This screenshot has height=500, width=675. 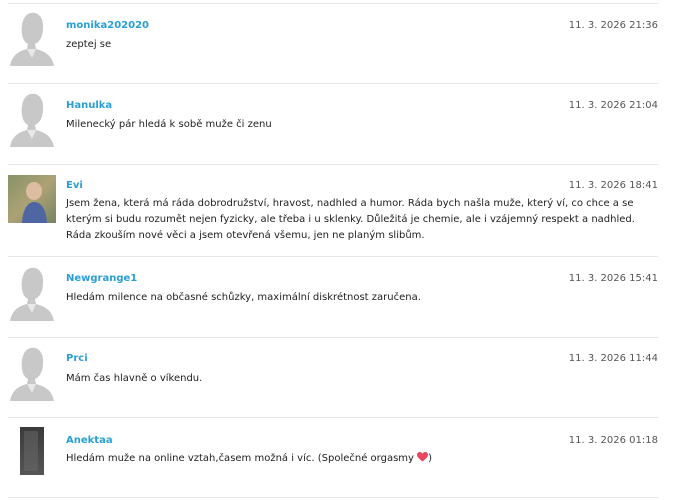 I want to click on post-message-end: ), so click(x=430, y=458).